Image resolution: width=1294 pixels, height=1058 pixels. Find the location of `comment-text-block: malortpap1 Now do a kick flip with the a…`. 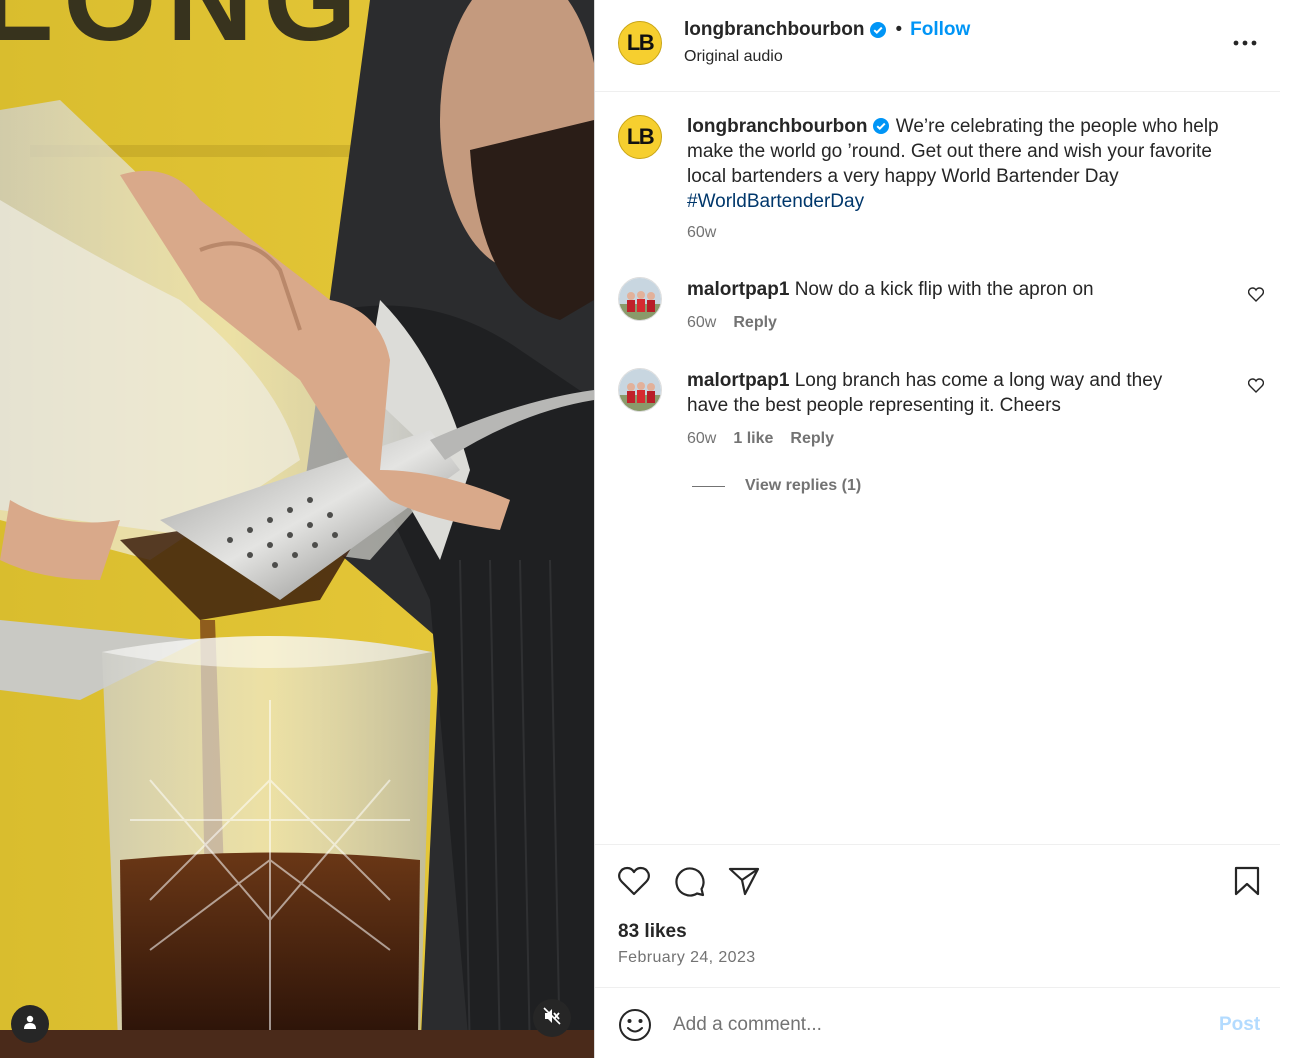

comment-text-block: malortpap1 Now do a kick flip with the a… is located at coordinates (969, 289).